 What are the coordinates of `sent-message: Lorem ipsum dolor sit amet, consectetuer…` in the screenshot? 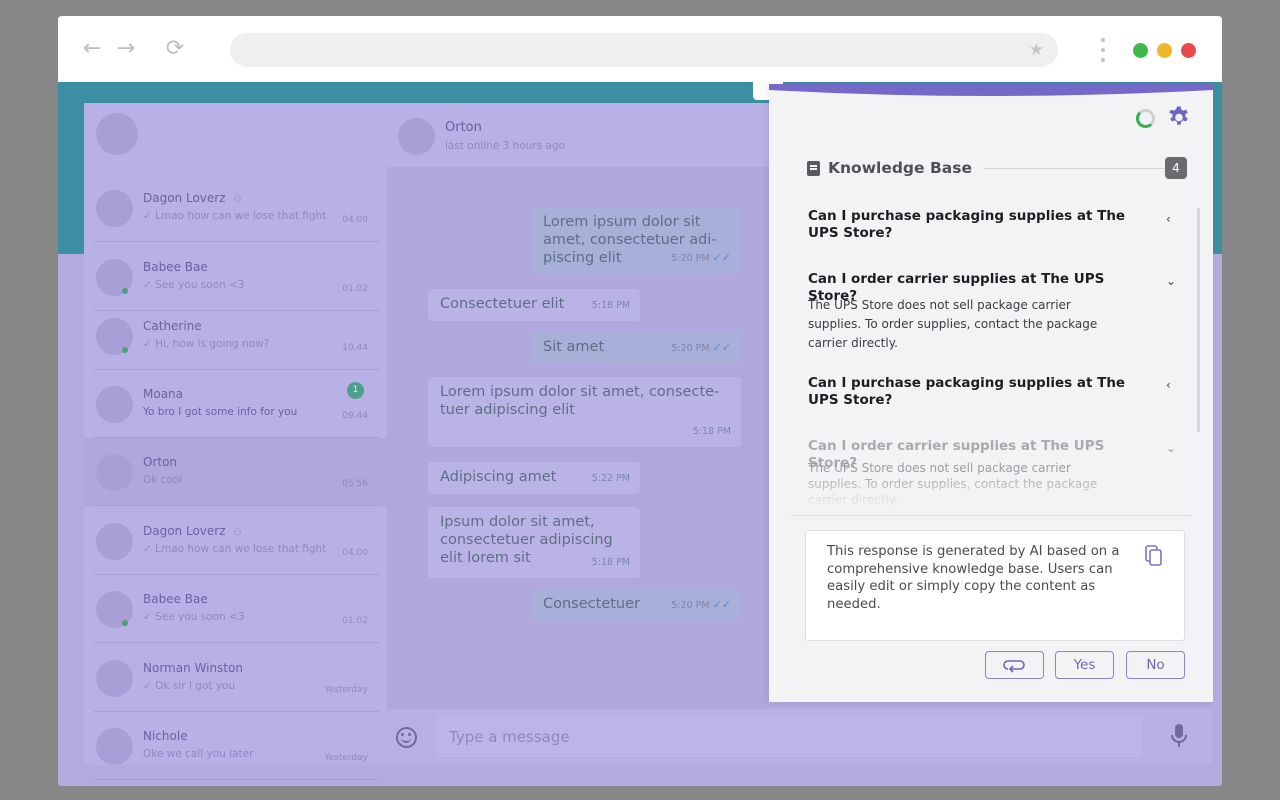 It's located at (636, 240).